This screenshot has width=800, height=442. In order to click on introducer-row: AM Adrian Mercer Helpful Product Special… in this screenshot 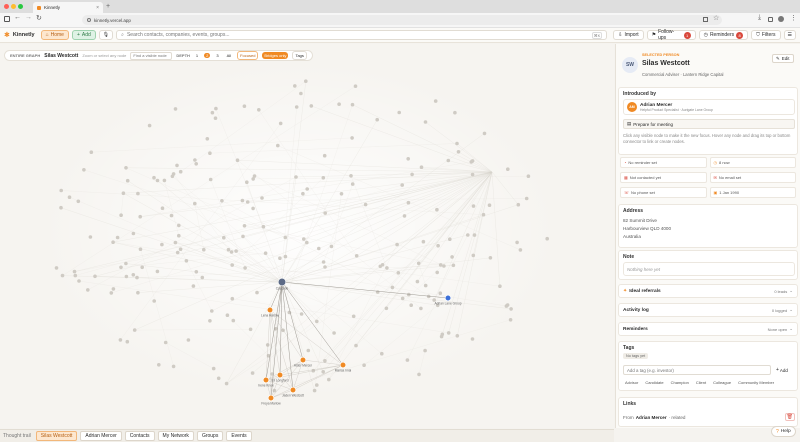, I will do `click(709, 107)`.